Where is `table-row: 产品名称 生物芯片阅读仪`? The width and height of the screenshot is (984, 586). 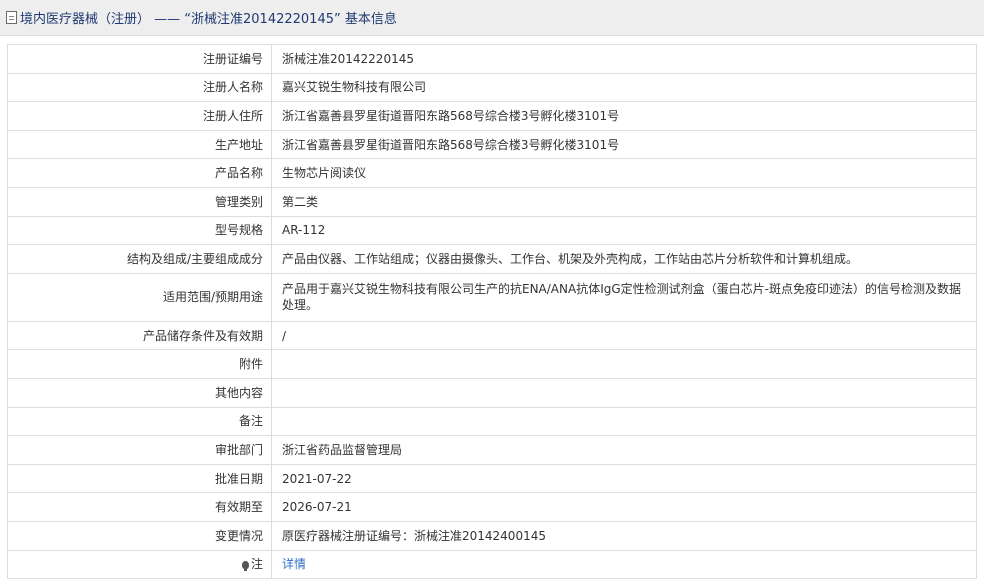
table-row: 产品名称 生物芯片阅读仪 is located at coordinates (492, 173).